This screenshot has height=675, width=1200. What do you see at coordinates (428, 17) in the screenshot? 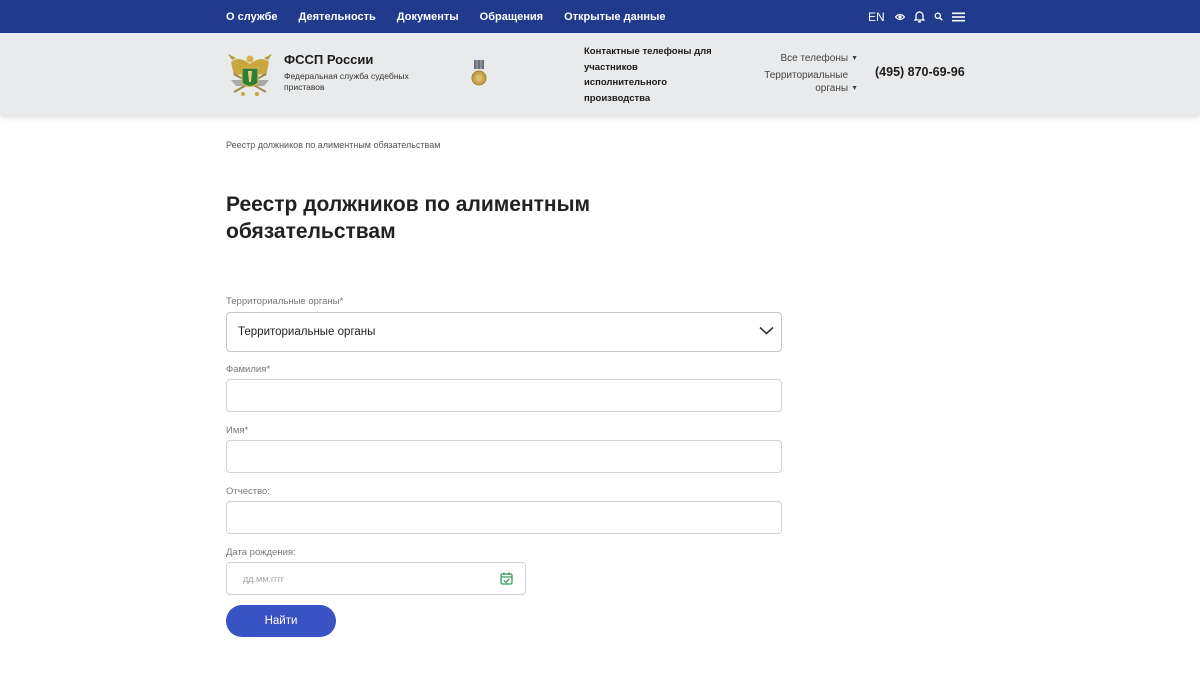
I see `nav-item-documents: Документы` at bounding box center [428, 17].